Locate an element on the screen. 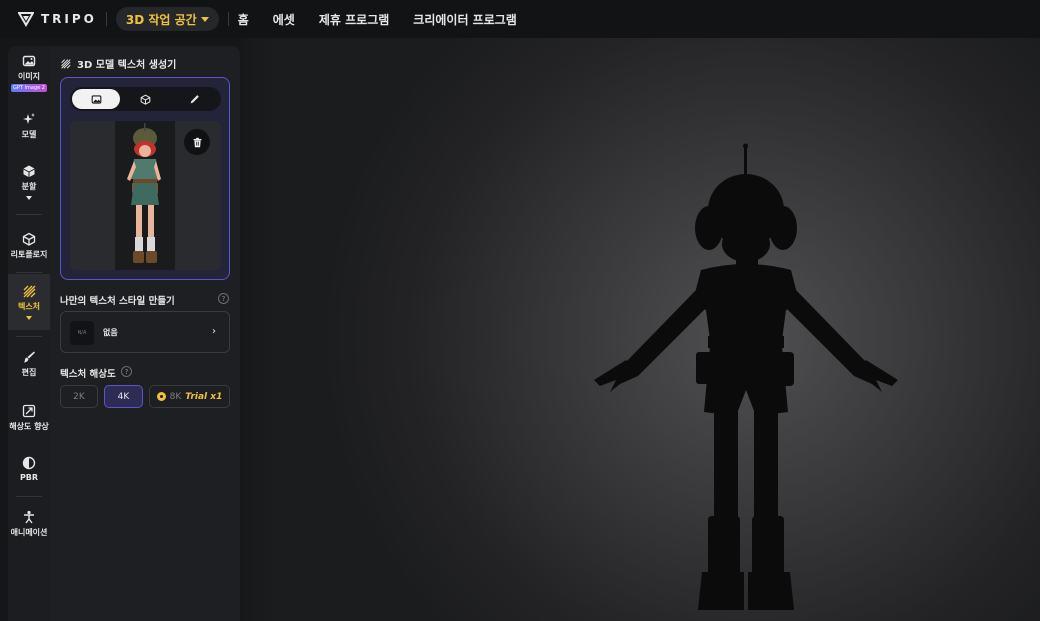  sidebar-item-label: 이미지 is located at coordinates (29, 76).